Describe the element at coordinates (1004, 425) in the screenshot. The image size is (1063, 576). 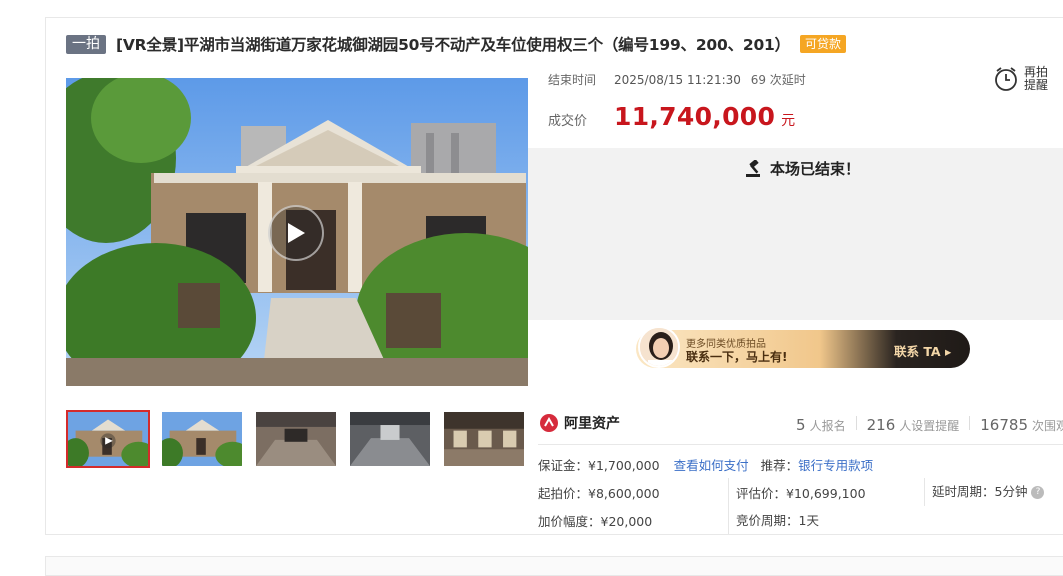
I see `view-count: 16785` at that location.